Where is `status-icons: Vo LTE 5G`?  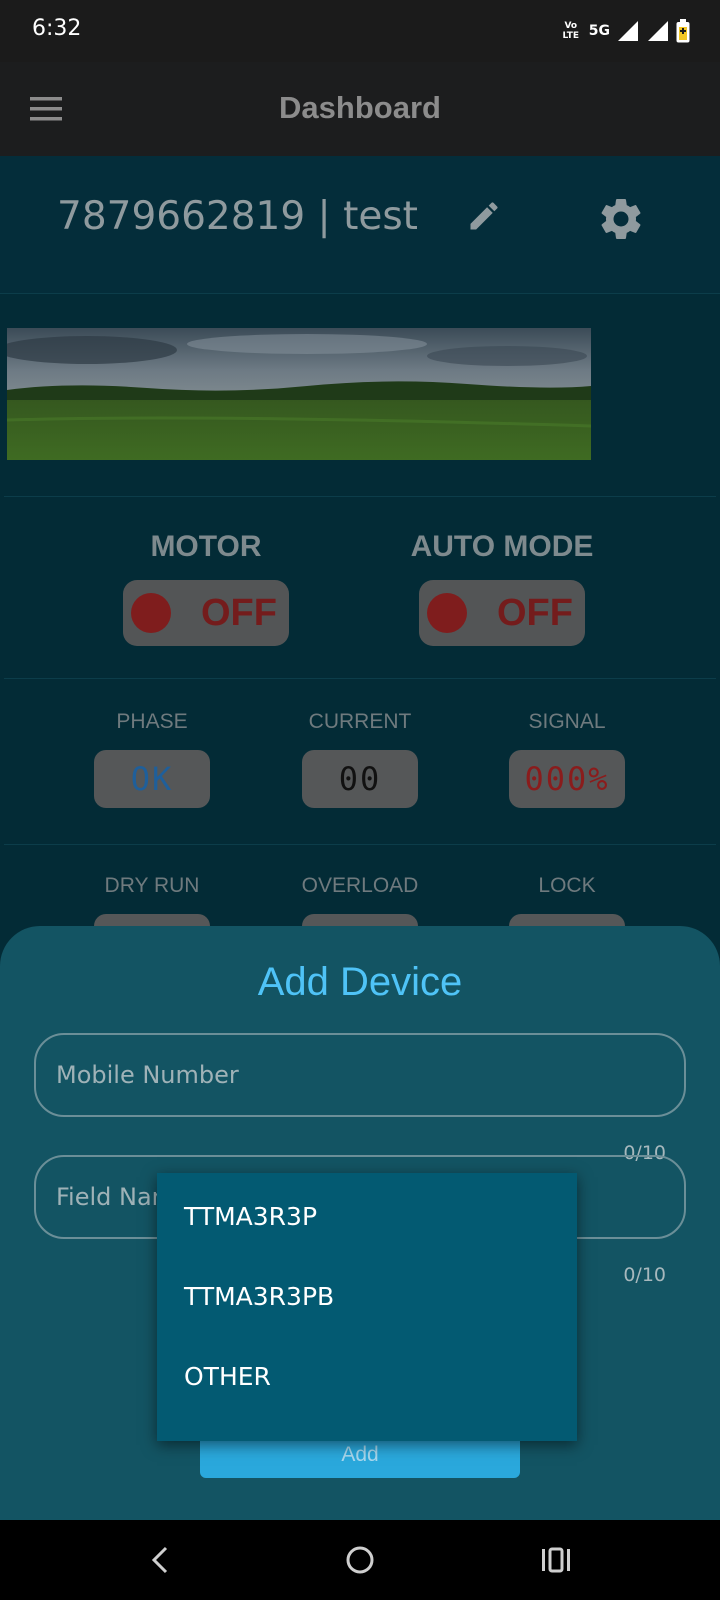
status-icons: Vo LTE 5G is located at coordinates (624, 31).